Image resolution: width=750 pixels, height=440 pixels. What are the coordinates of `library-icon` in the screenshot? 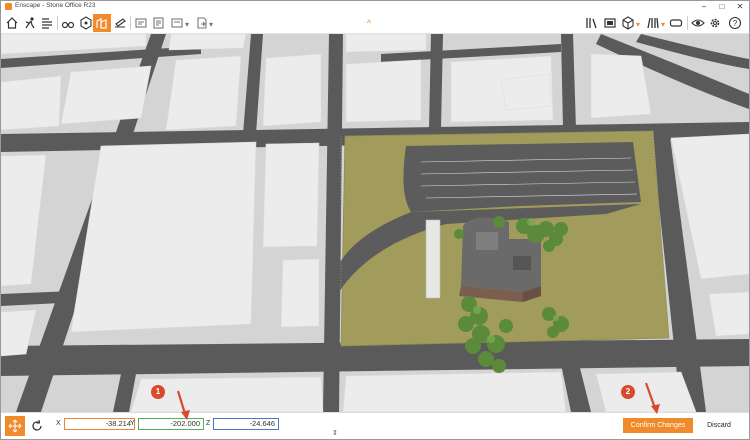 It's located at (591, 23).